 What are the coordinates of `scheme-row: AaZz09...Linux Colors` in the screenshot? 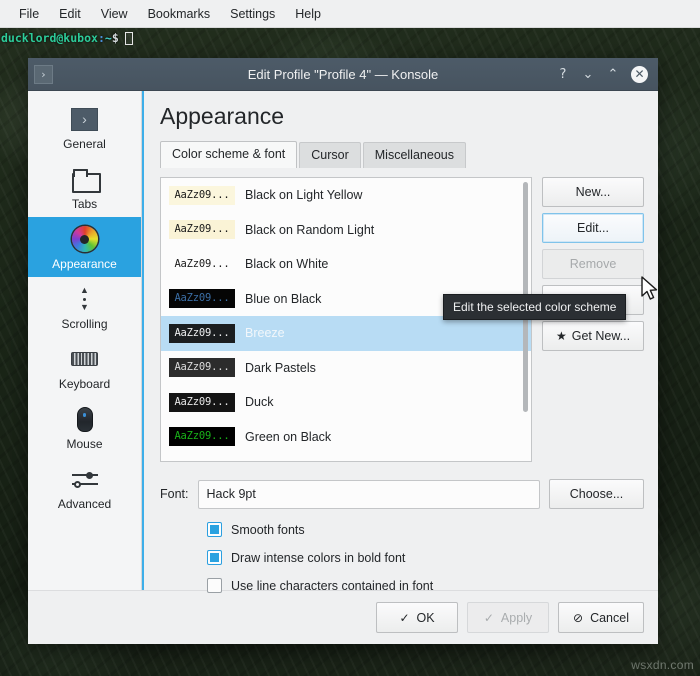 It's located at (346, 457).